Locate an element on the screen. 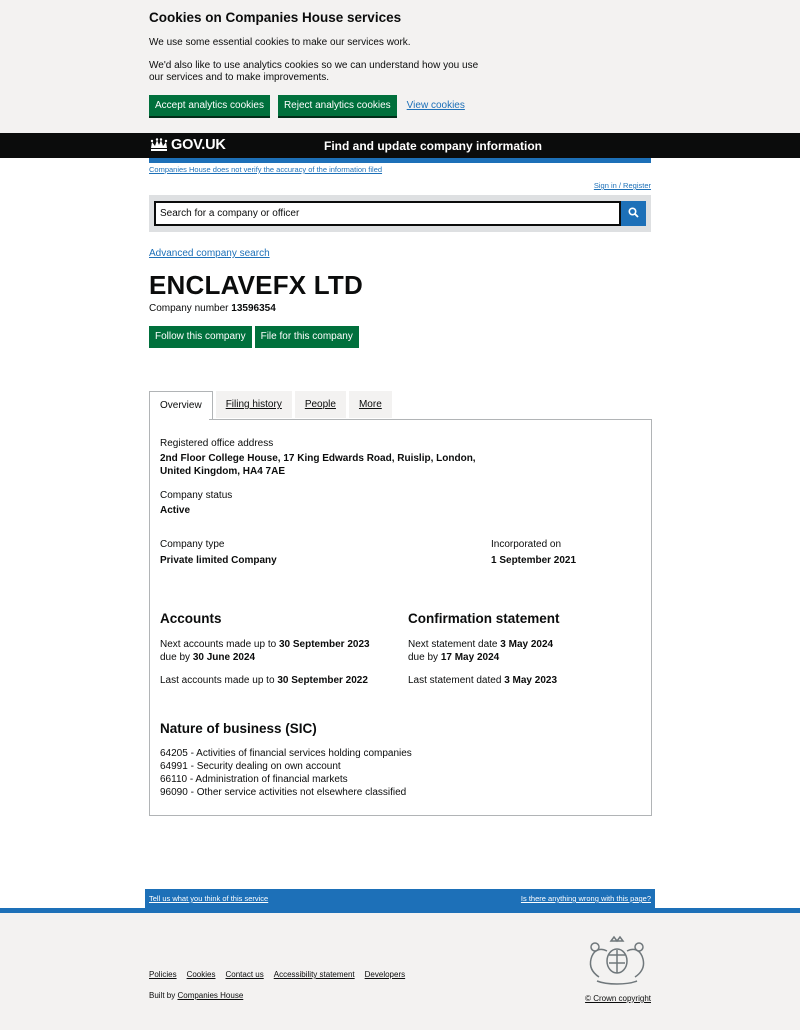 The image size is (800, 1030). tab-people-link: People is located at coordinates (320, 404).